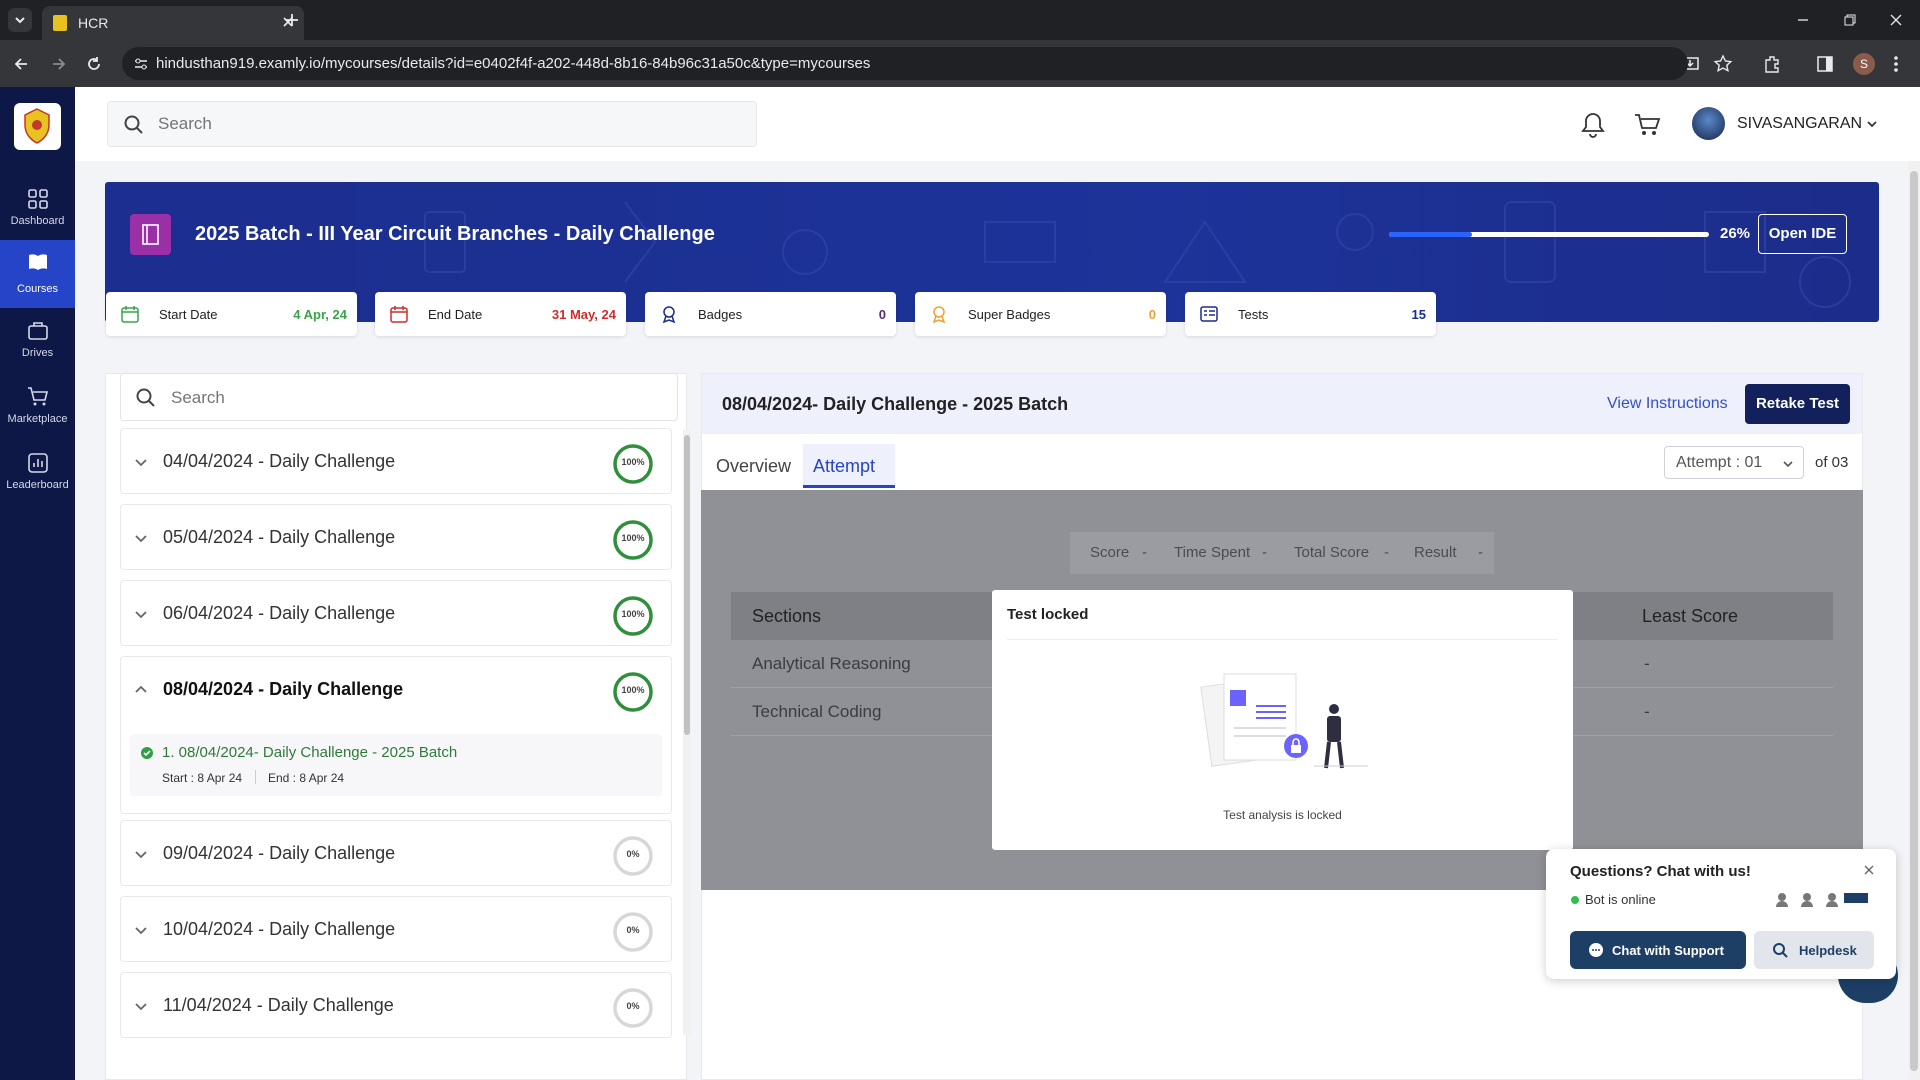 The height and width of the screenshot is (1080, 1920). Describe the element at coordinates (396, 853) in the screenshot. I see `module-card: 09/04/2024 - Daily Challenge 0%` at that location.